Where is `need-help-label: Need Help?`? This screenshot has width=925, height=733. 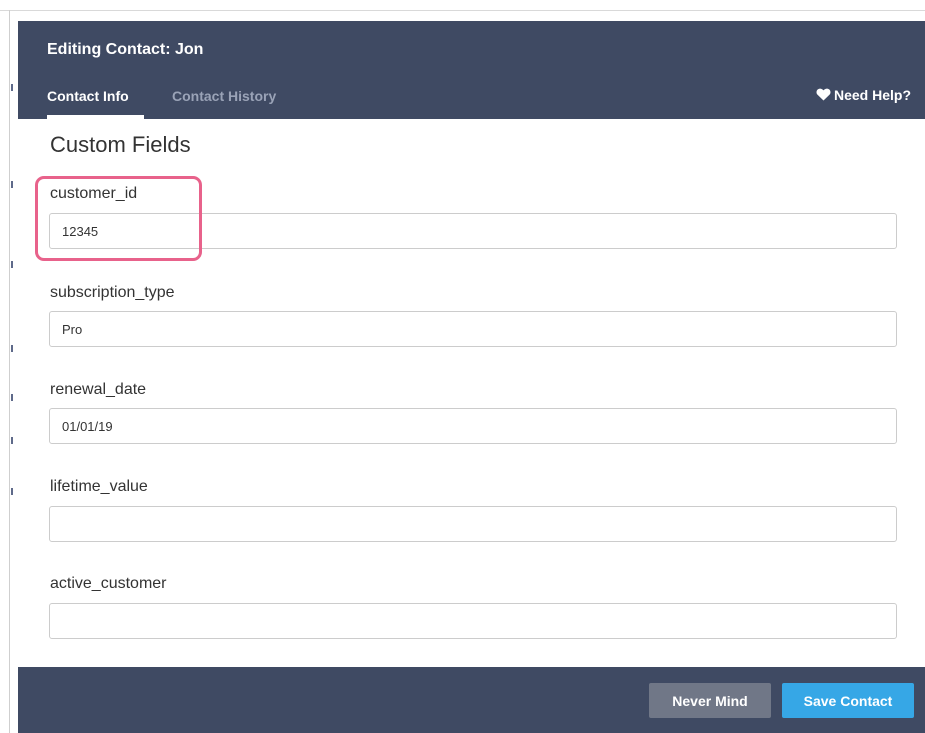
need-help-label: Need Help? is located at coordinates (873, 95).